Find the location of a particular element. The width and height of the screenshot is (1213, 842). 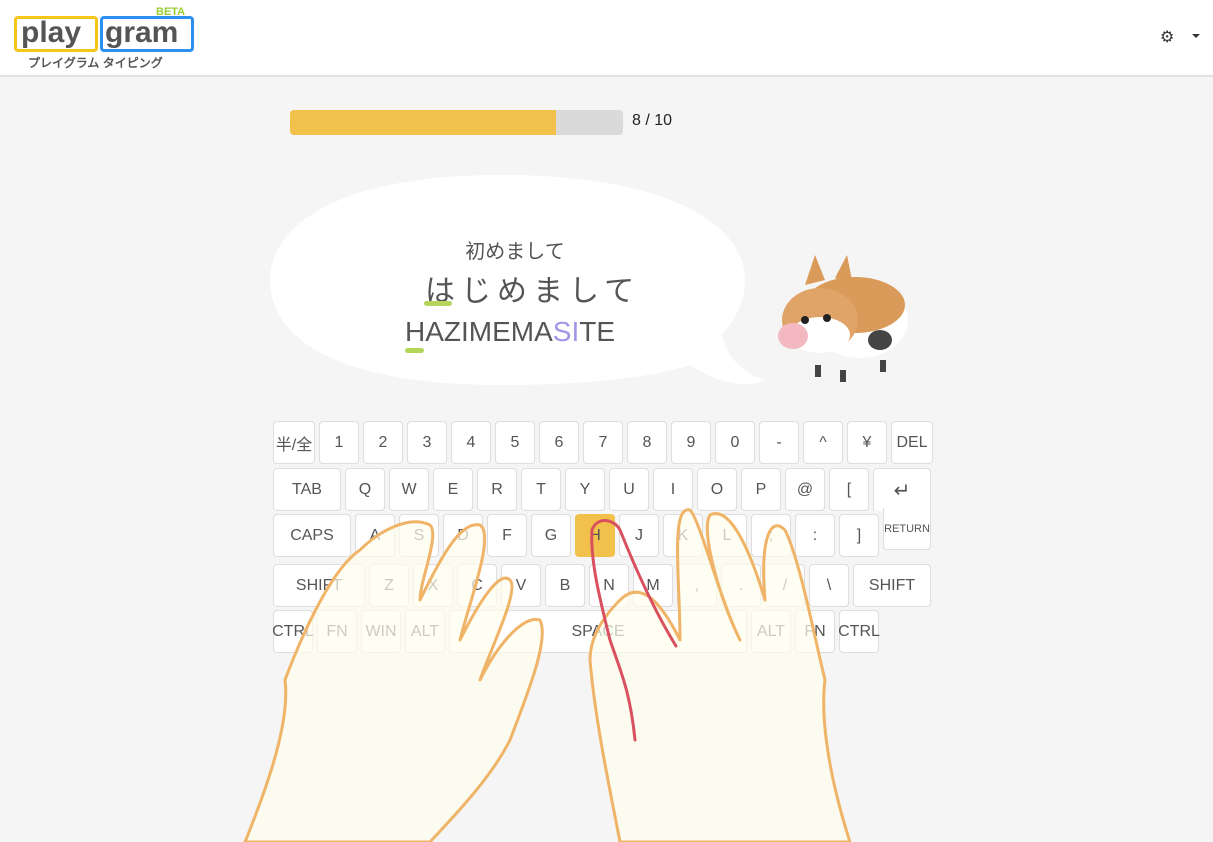

key-8: 8 is located at coordinates (647, 442).